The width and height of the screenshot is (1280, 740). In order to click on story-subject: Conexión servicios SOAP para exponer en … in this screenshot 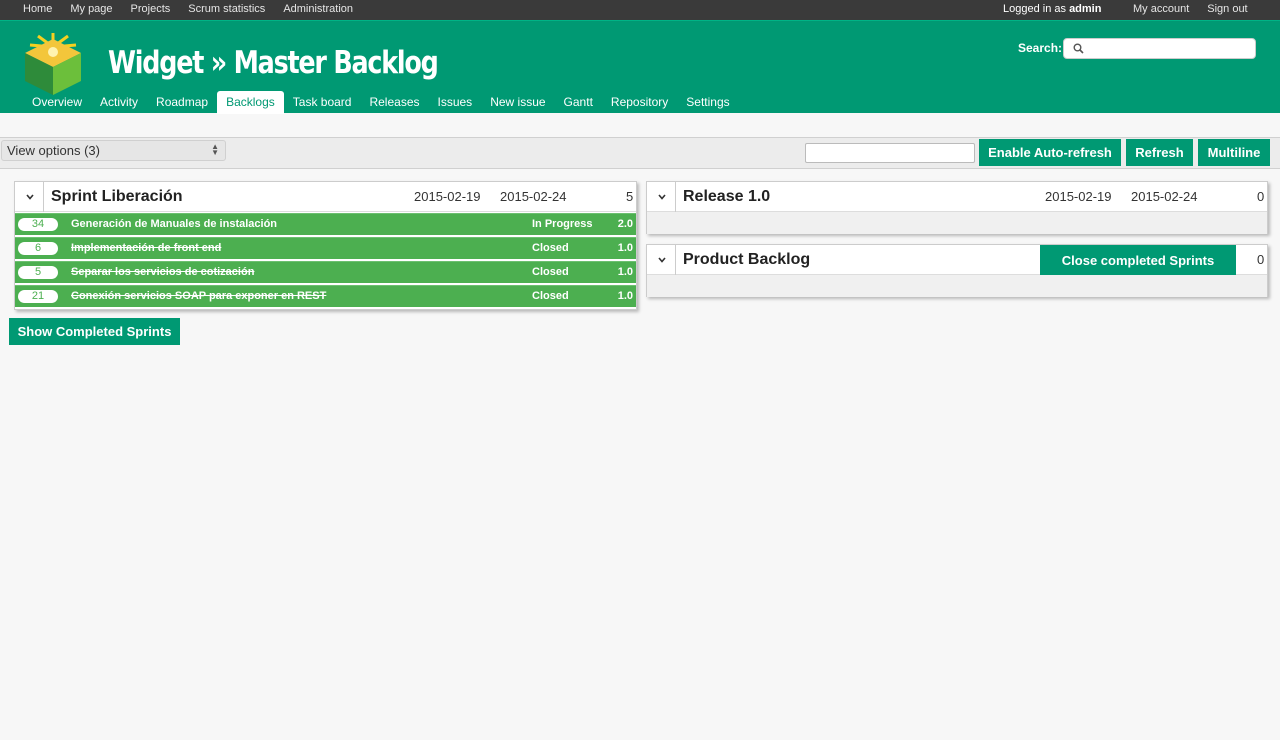, I will do `click(198, 296)`.